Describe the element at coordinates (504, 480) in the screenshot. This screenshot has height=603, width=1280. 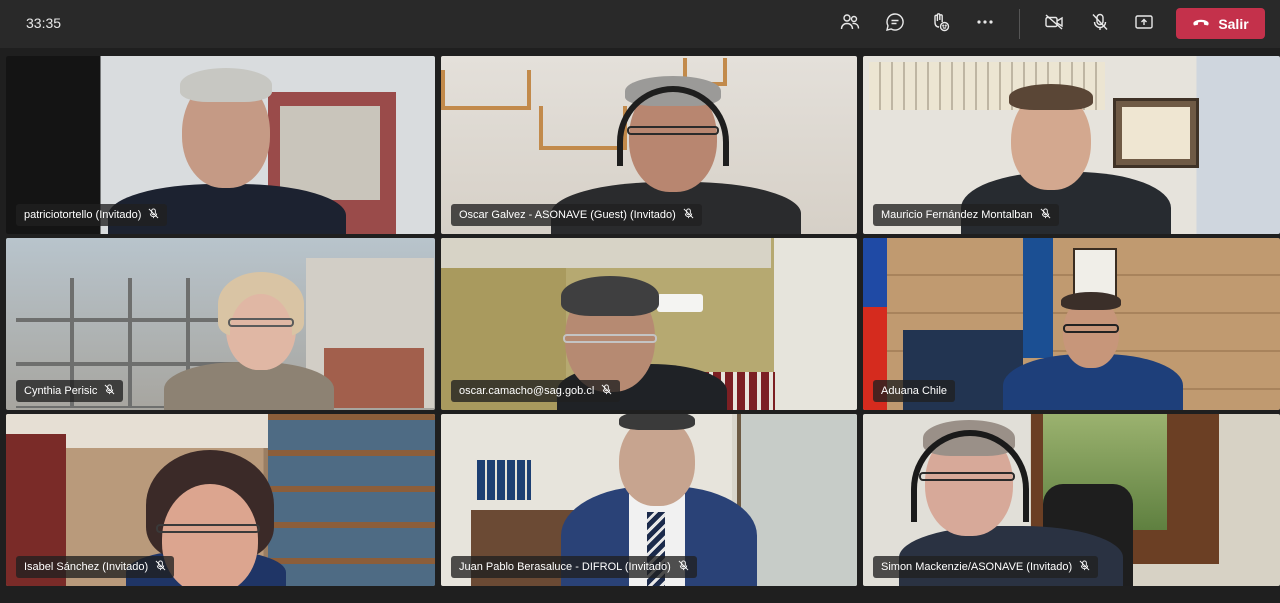
I see `binders` at that location.